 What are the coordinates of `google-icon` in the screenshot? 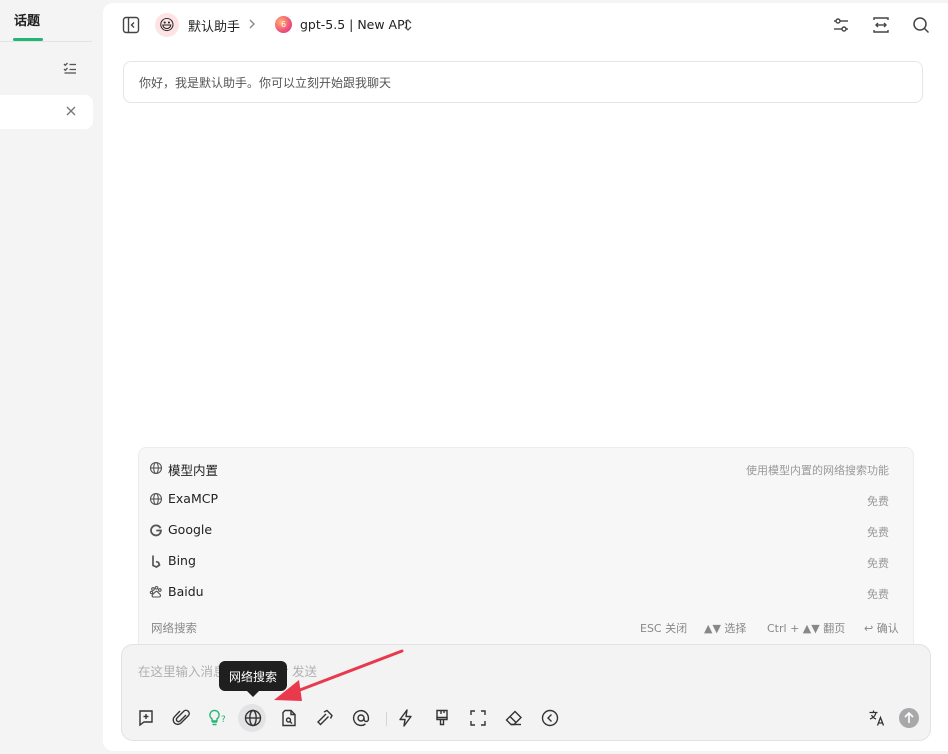 It's located at (156, 530).